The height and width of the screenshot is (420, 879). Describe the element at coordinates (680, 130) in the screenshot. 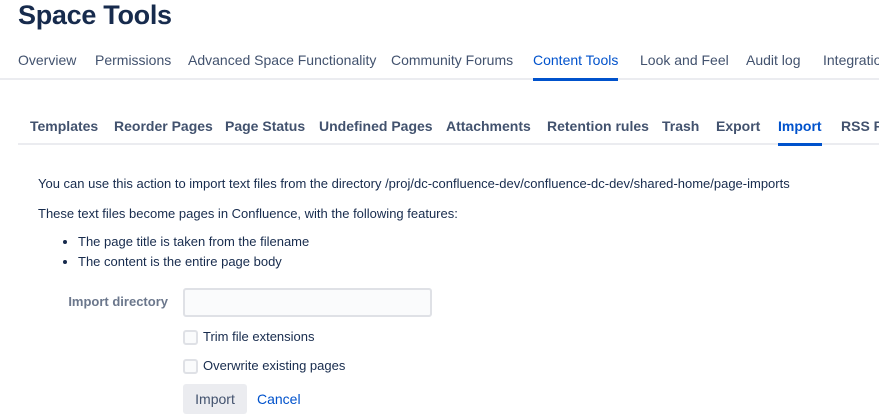

I see `tab-trash: Trash` at that location.